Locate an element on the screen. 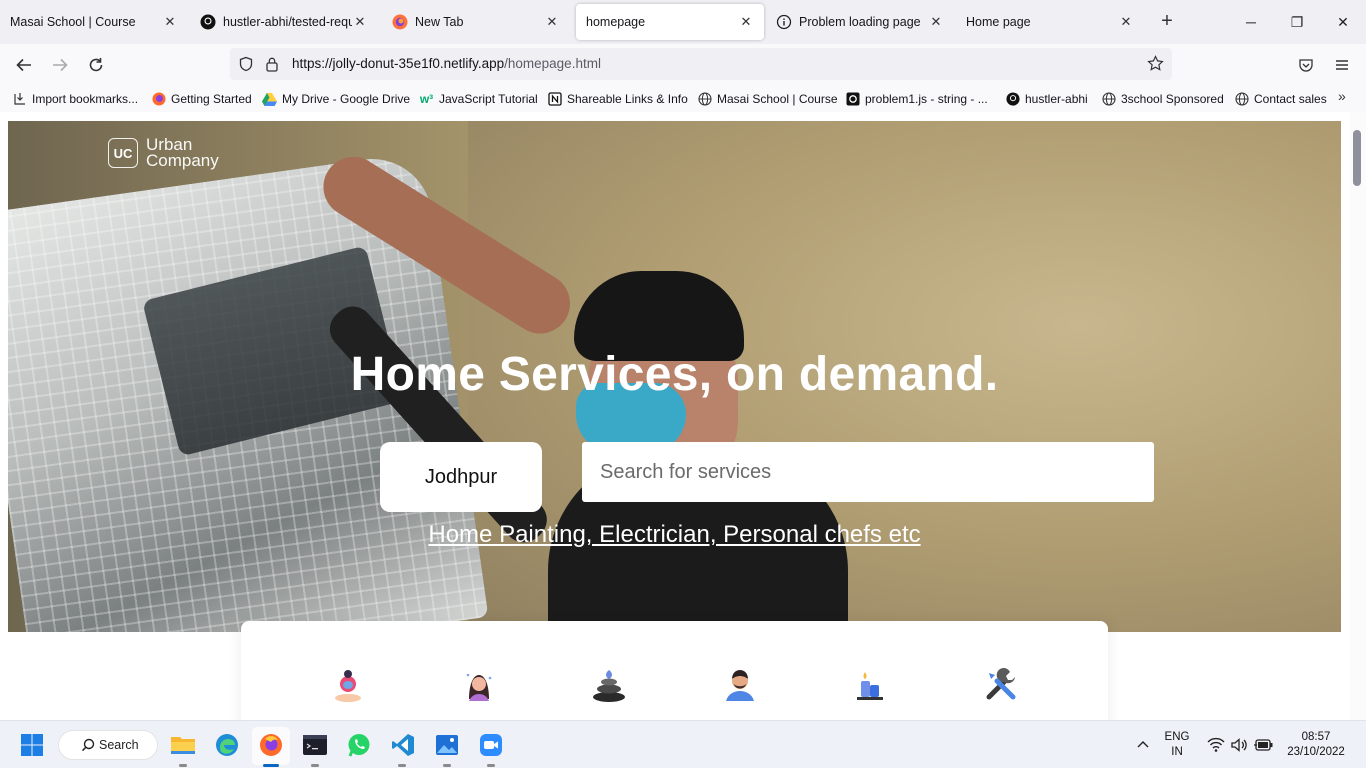 This screenshot has height=768, width=1366. windows-start-icon is located at coordinates (32, 745).